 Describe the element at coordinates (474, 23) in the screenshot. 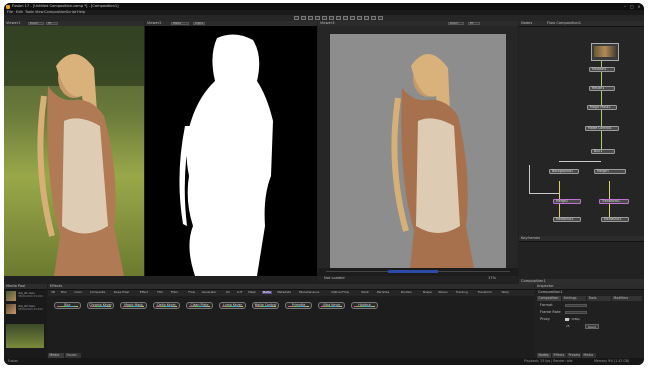

I see `viewer3-fit-dropdown: Fit` at that location.